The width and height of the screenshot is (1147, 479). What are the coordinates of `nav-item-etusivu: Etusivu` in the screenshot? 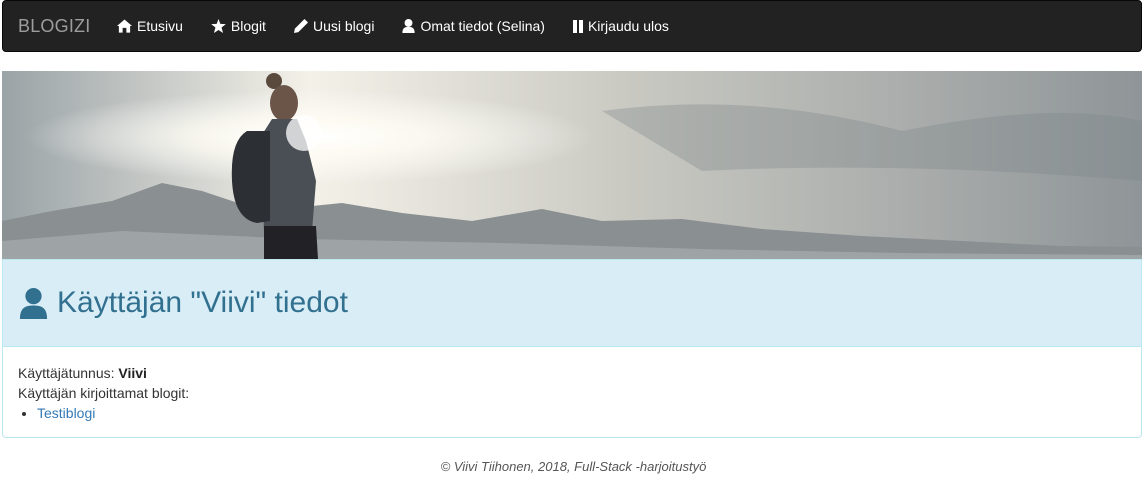 It's located at (150, 26).